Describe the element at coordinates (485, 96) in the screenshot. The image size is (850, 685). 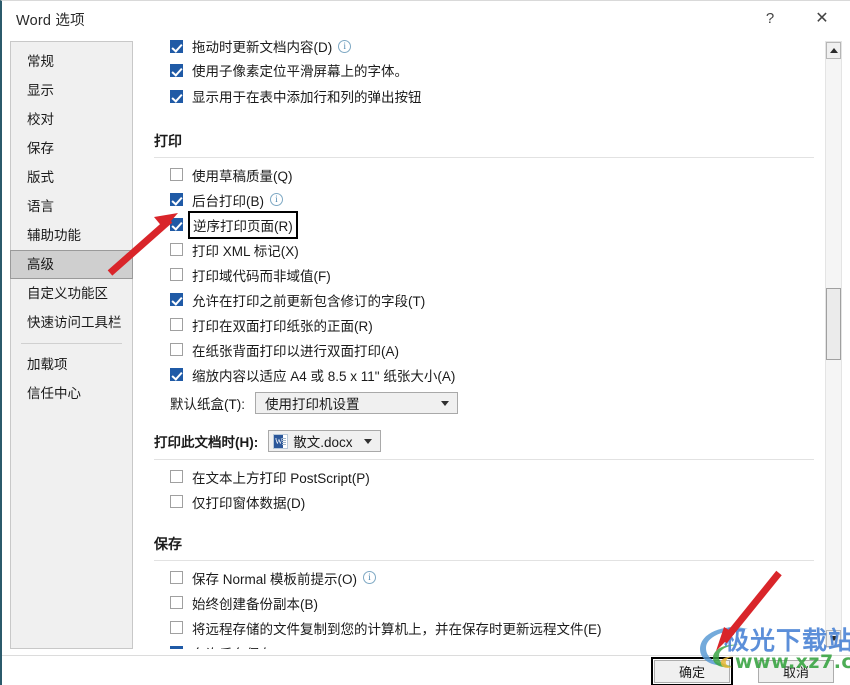
I see `checkbox-row-table-popup-buttons: 显示用于在表中添加行和列的弹出按钮` at that location.